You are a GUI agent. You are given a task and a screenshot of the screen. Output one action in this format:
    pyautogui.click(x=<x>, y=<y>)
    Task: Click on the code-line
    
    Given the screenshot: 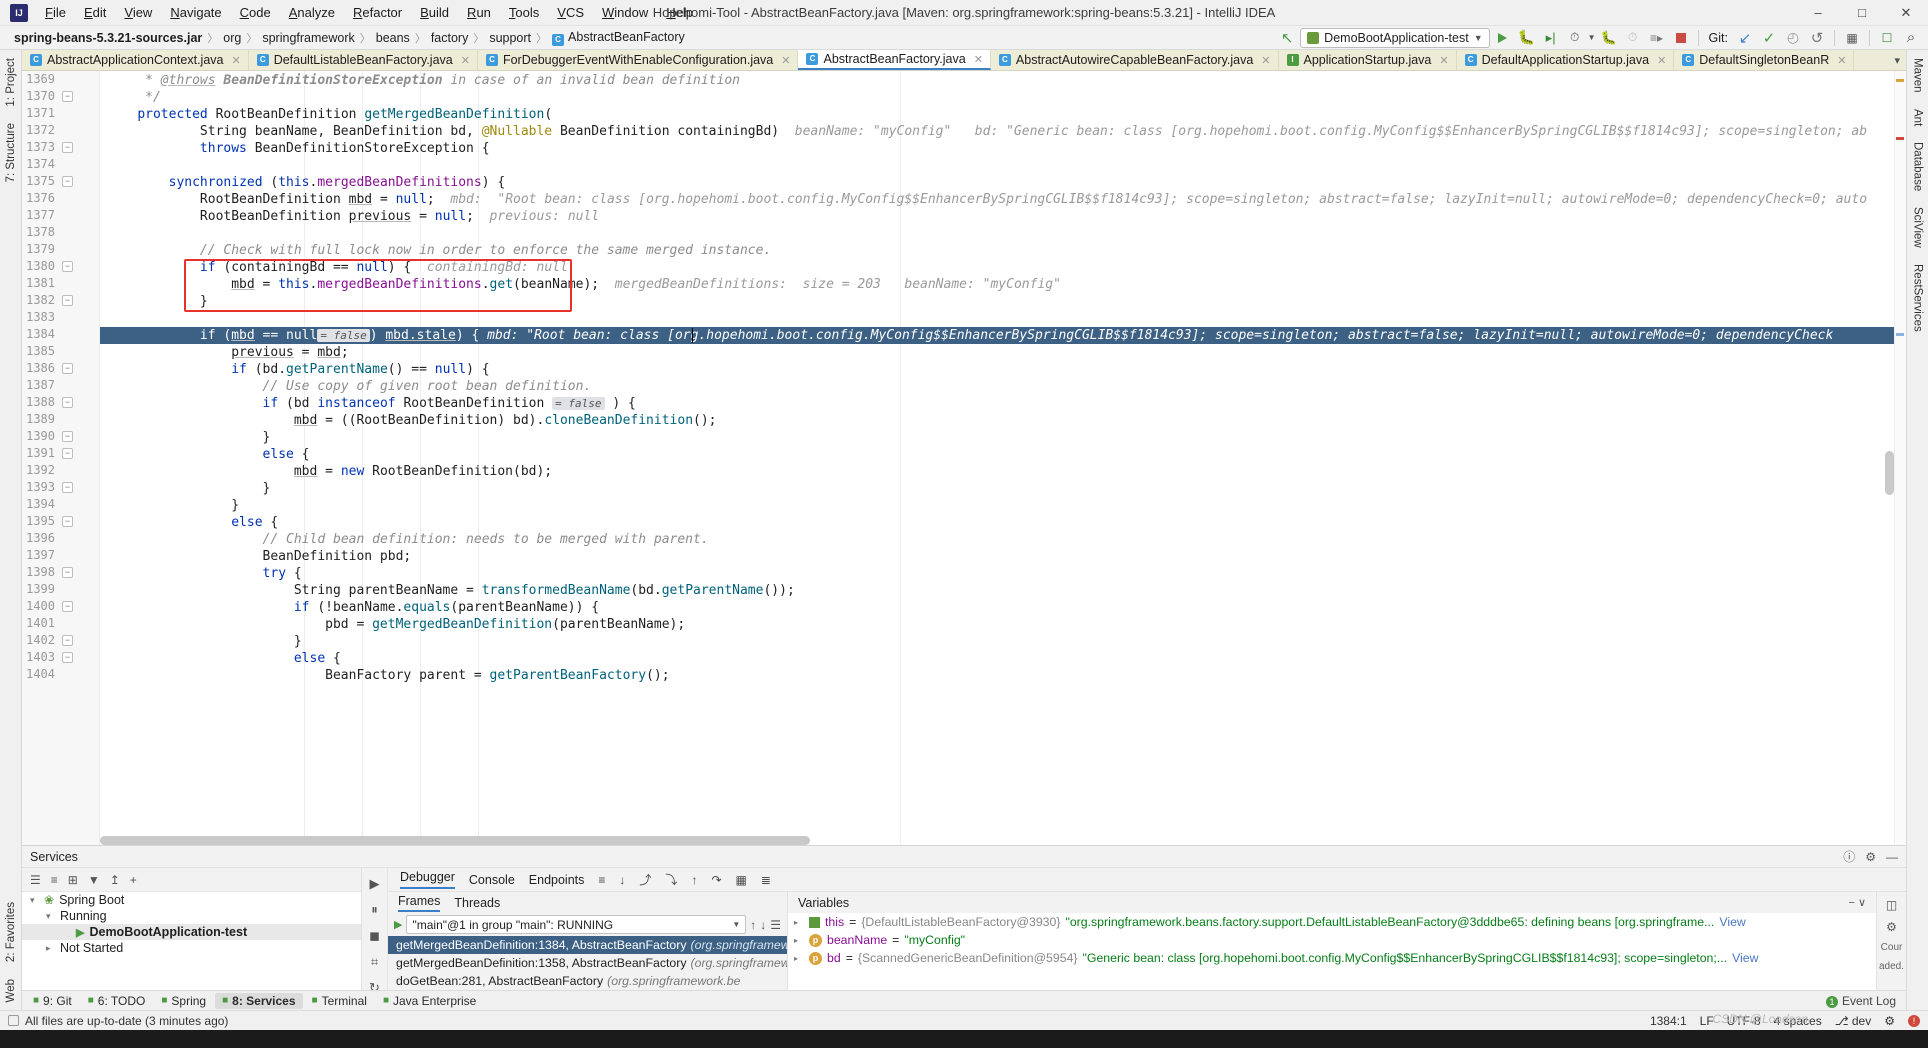 What is the action you would take?
    pyautogui.click(x=1003, y=318)
    